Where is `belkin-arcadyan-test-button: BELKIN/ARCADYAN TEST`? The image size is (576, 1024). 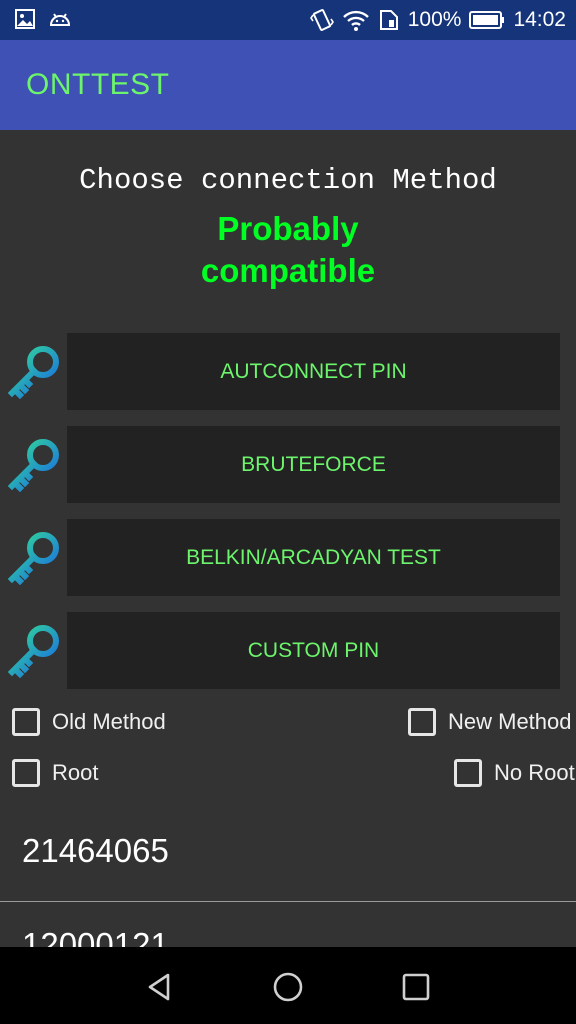 belkin-arcadyan-test-button: BELKIN/ARCADYAN TEST is located at coordinates (313, 557).